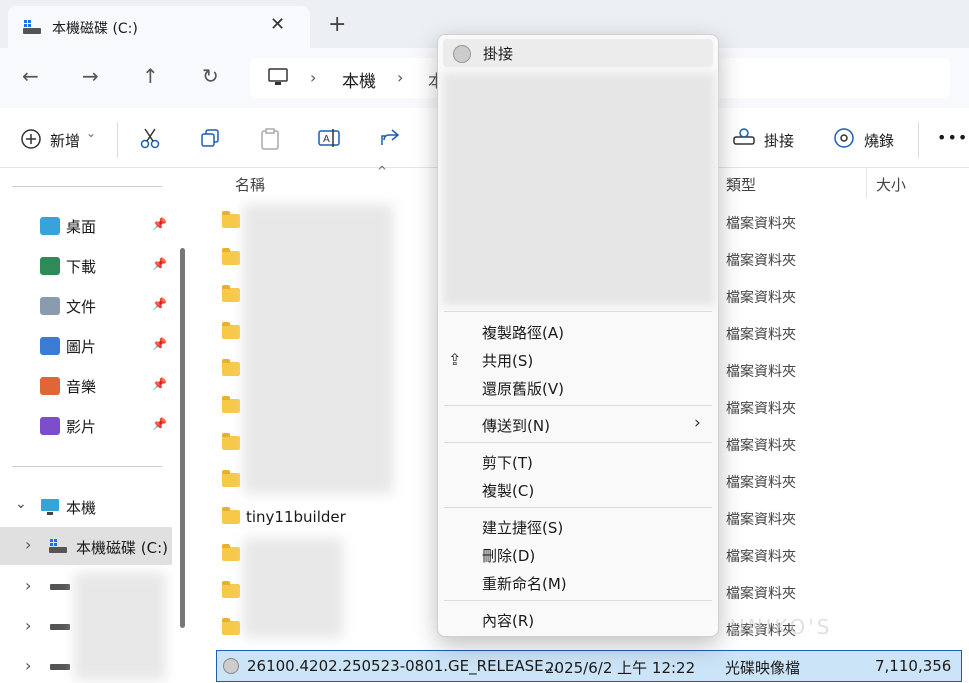 The width and height of the screenshot is (969, 683). I want to click on sidebar-item-this-pc: 本機, so click(81, 507).